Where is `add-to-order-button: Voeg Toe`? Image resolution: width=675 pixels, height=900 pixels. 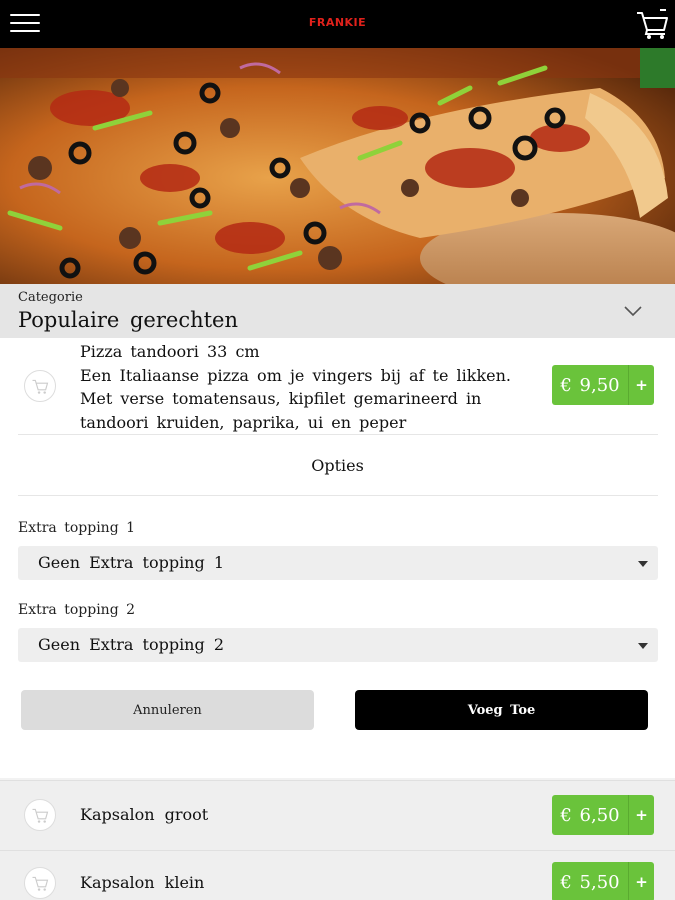 add-to-order-button: Voeg Toe is located at coordinates (501, 710).